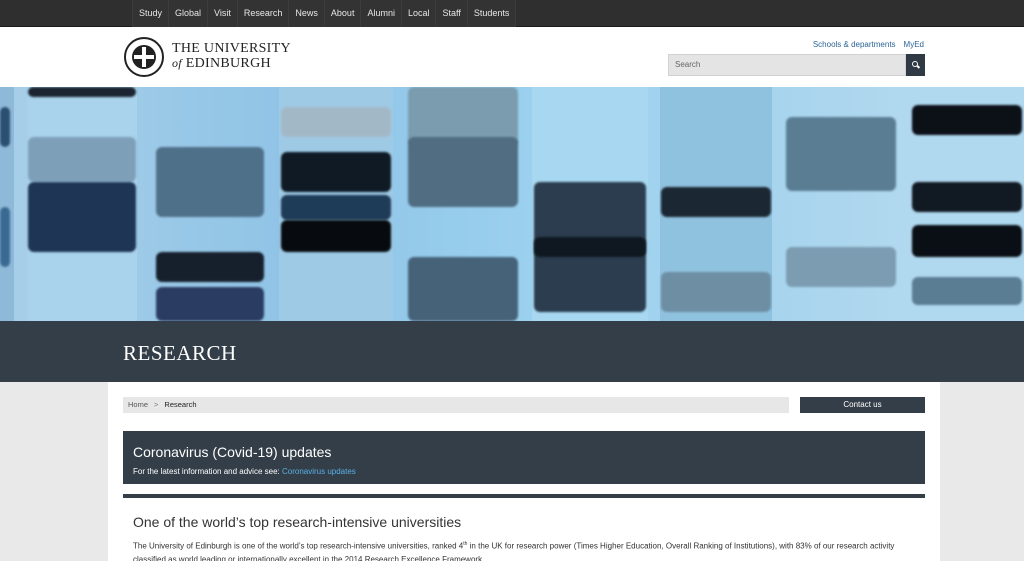 This screenshot has width=1024, height=561. Describe the element at coordinates (914, 44) in the screenshot. I see `myed-link: MyEd` at that location.